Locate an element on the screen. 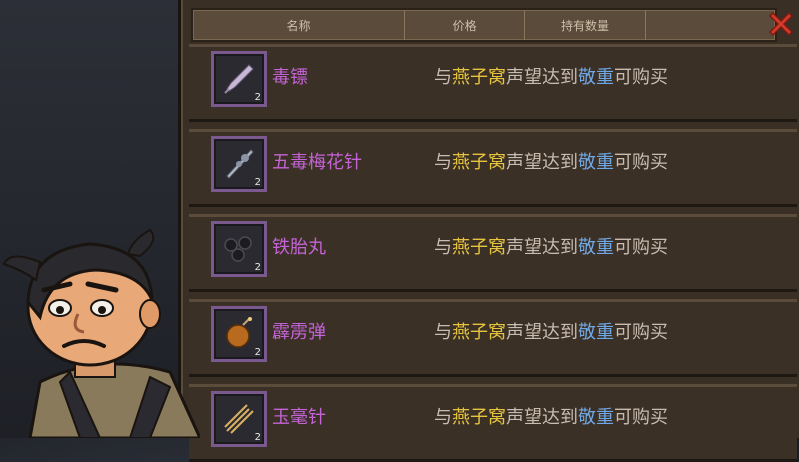 The height and width of the screenshot is (462, 799). column-header: 名称 价格 持有数量 is located at coordinates (484, 25).